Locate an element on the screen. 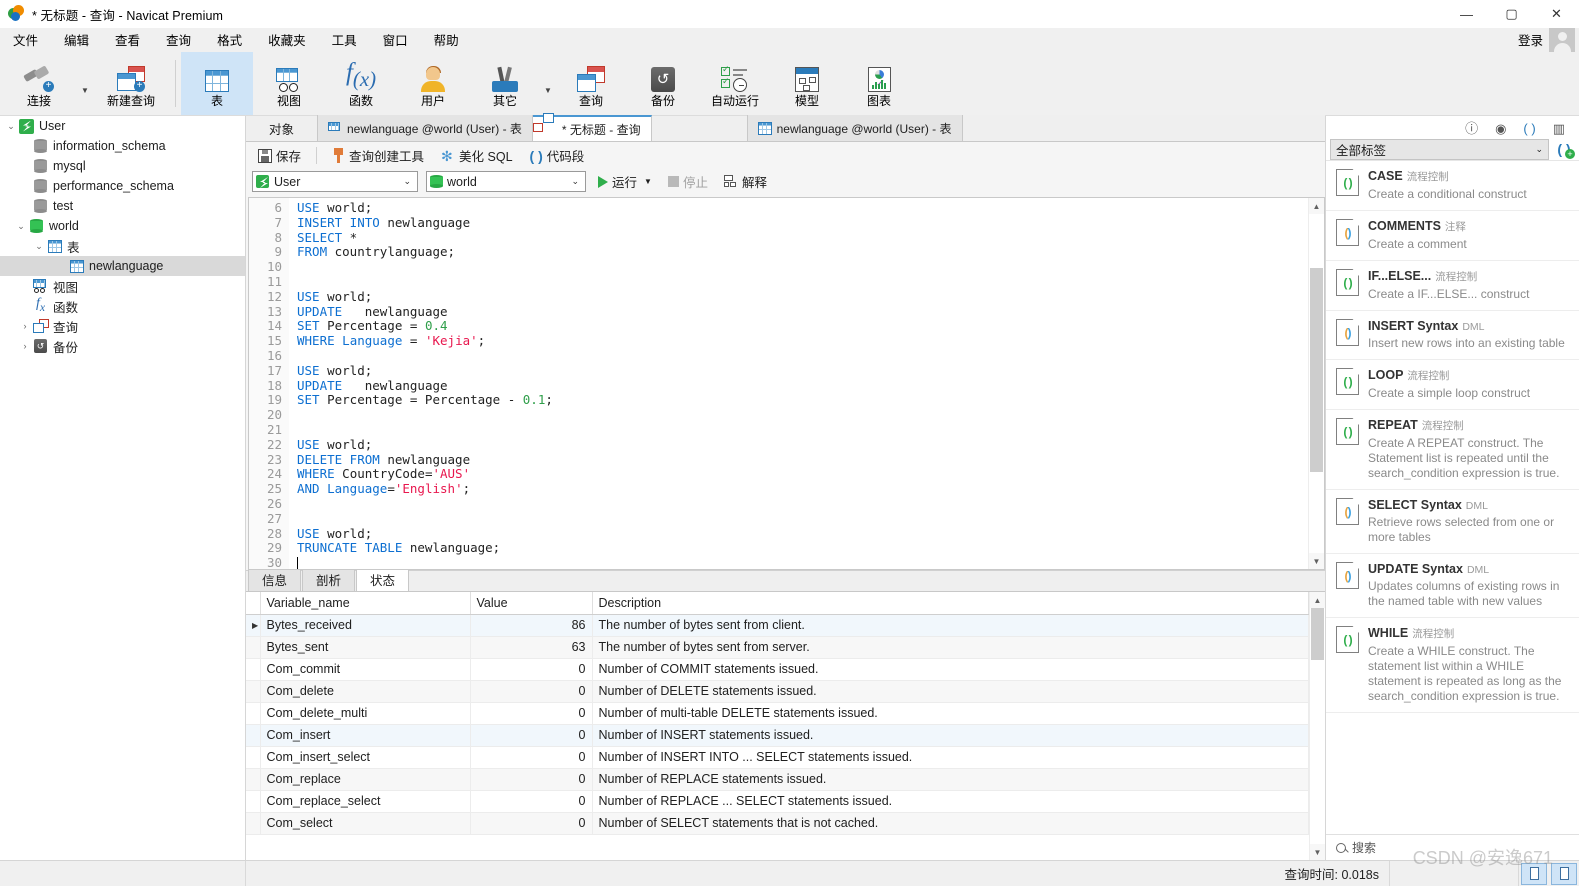 Image resolution: width=1579 pixels, height=886 pixels. code-line: WHERE Language = 'Kejia'; is located at coordinates (802, 341).